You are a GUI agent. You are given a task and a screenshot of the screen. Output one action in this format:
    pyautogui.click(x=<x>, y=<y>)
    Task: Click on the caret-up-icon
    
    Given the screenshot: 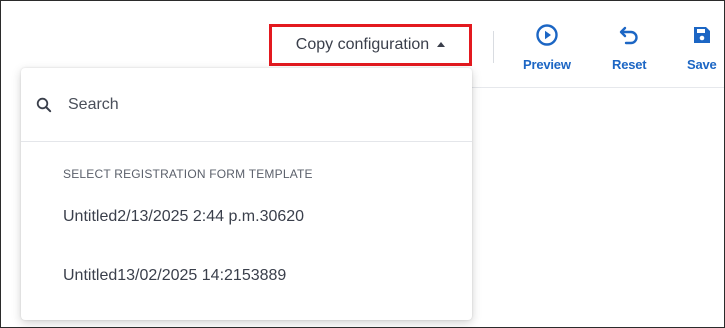 What is the action you would take?
    pyautogui.click(x=441, y=44)
    